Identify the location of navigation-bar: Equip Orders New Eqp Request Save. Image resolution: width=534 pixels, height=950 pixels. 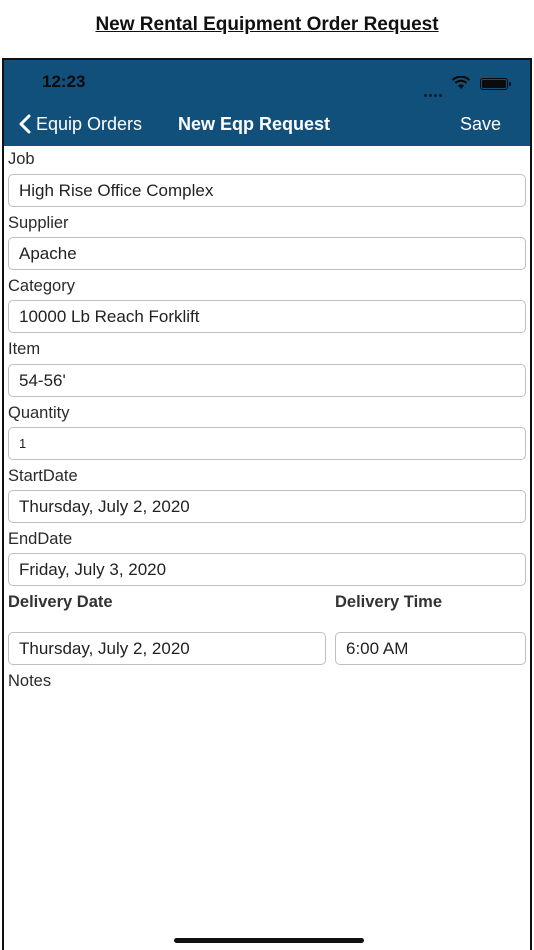
(267, 124).